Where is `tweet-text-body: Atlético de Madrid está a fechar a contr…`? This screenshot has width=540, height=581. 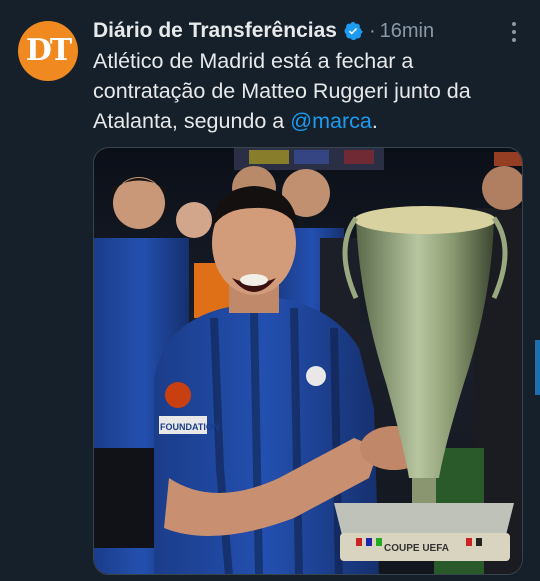
tweet-text-body: Atlético de Madrid está a fechar a contr… is located at coordinates (282, 91).